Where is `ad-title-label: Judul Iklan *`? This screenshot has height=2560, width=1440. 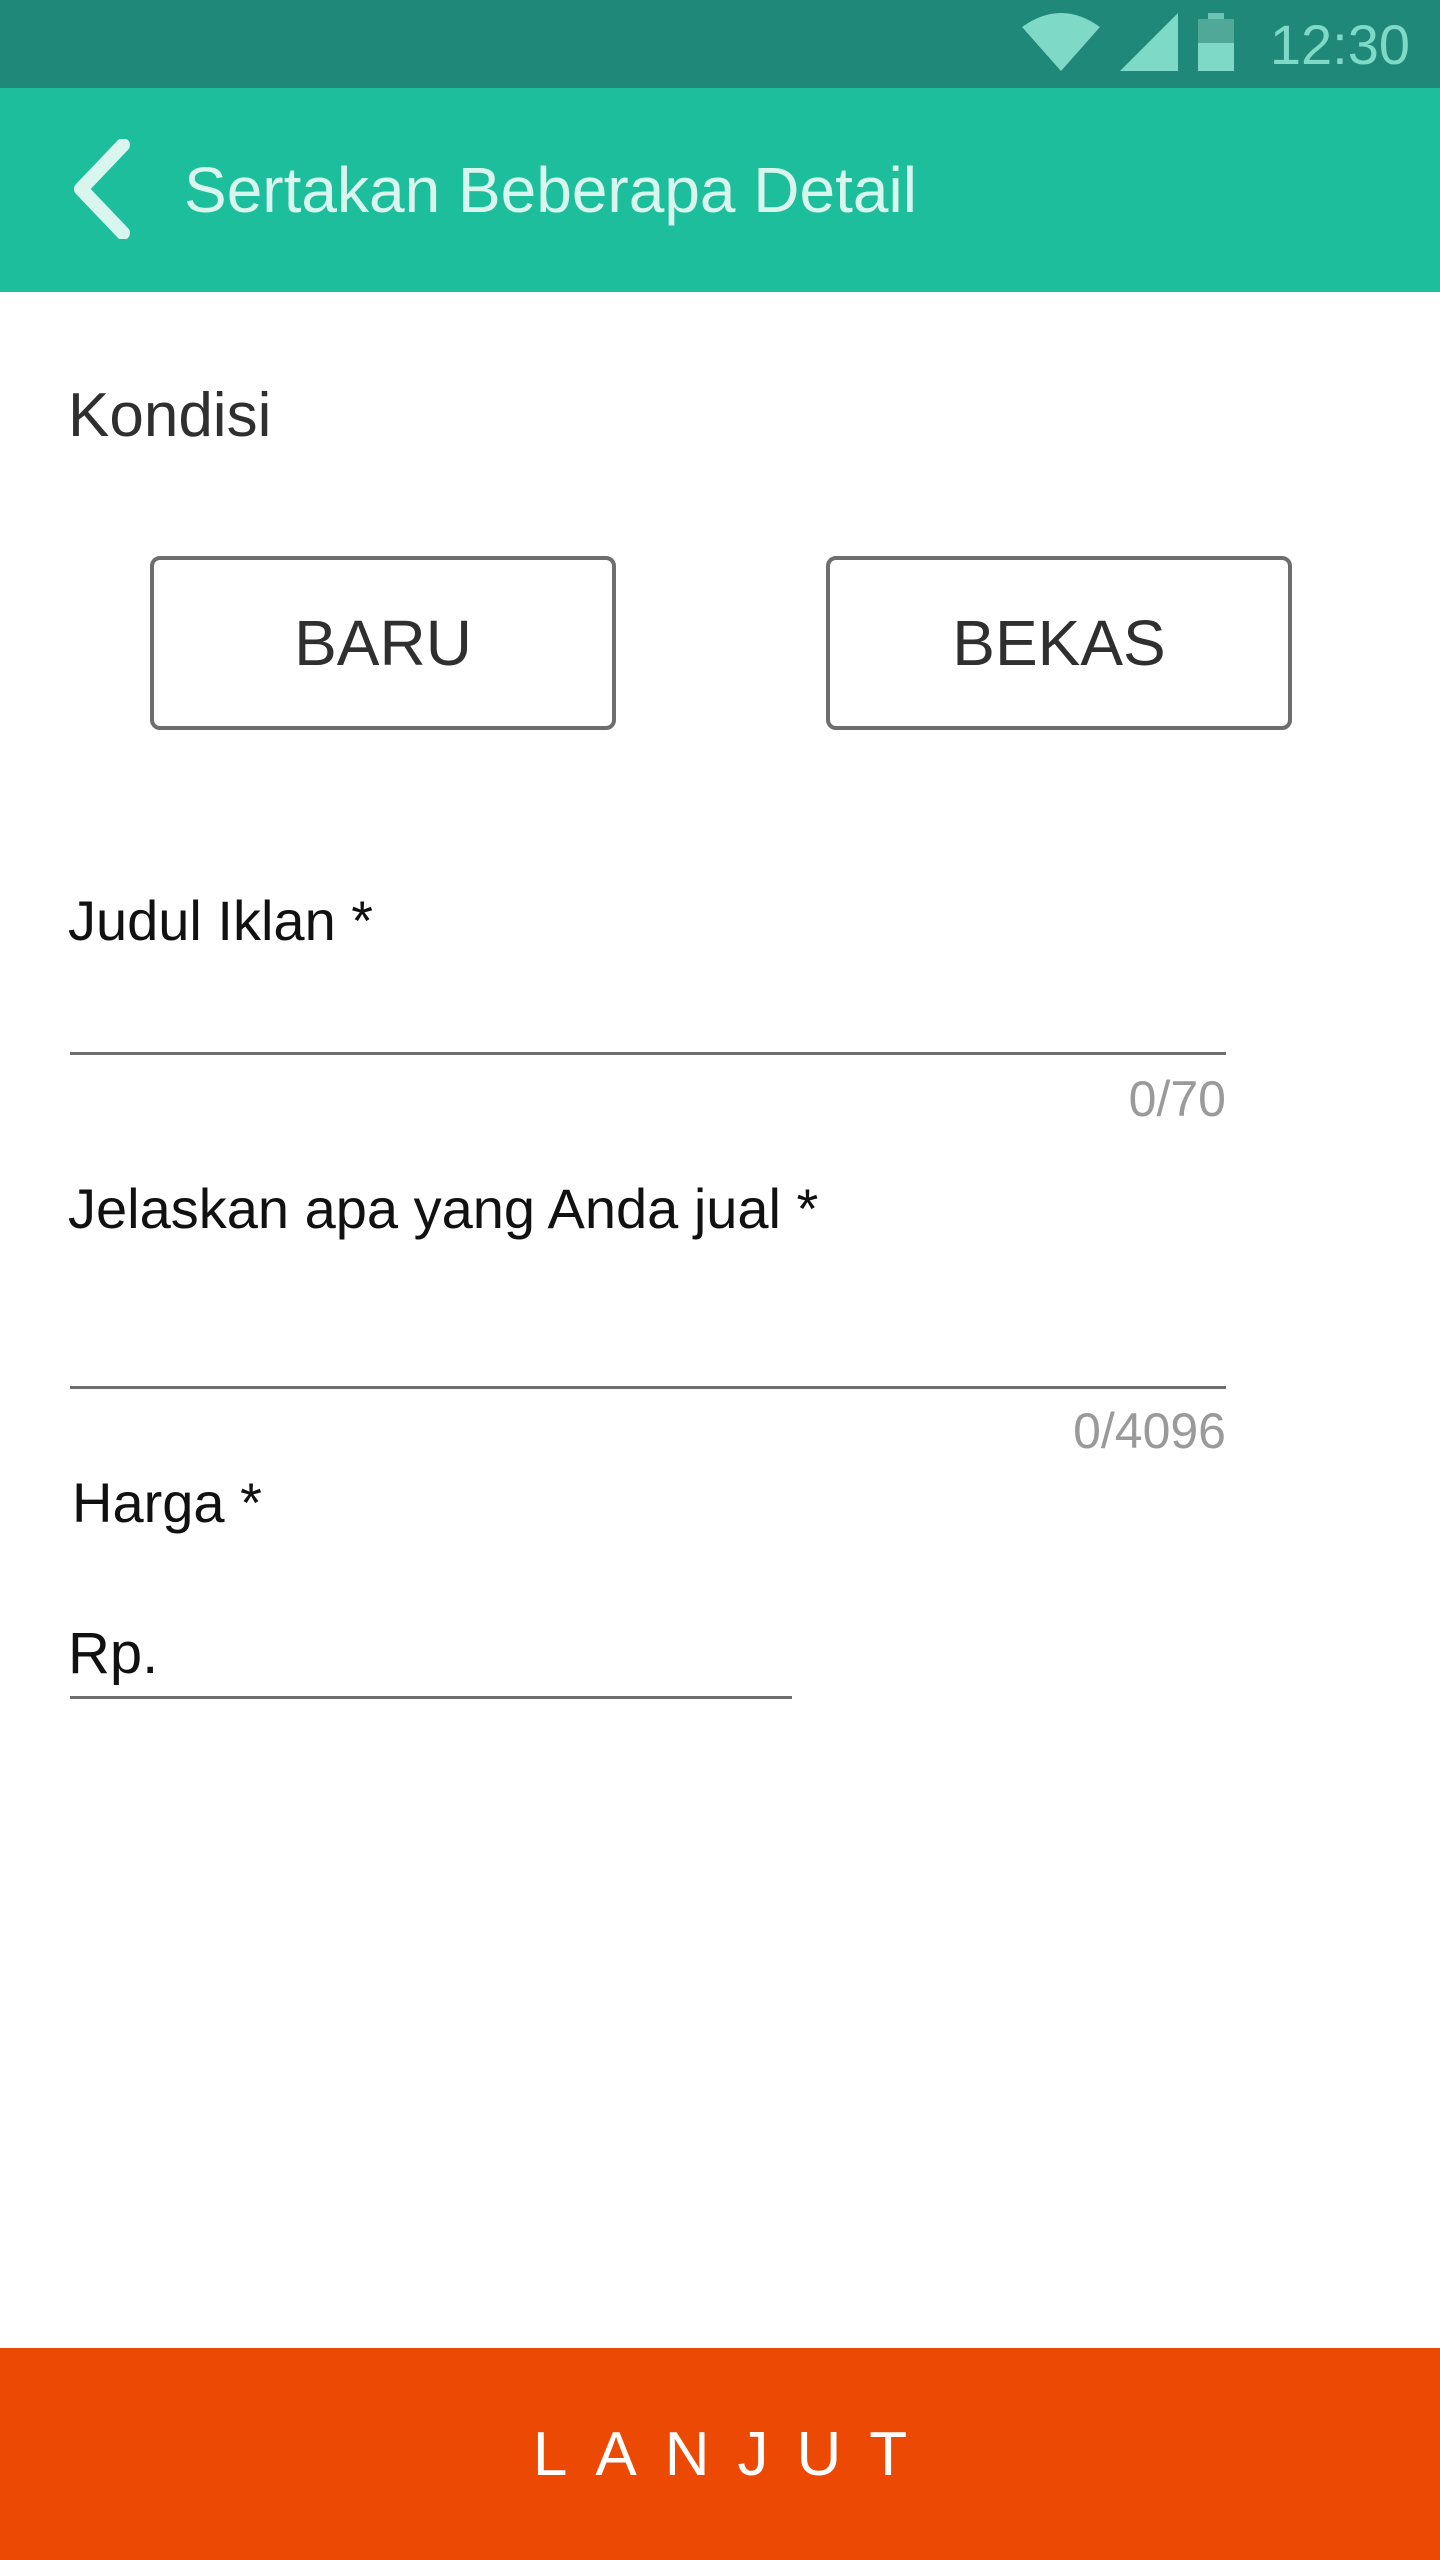 ad-title-label: Judul Iklan * is located at coordinates (221, 920).